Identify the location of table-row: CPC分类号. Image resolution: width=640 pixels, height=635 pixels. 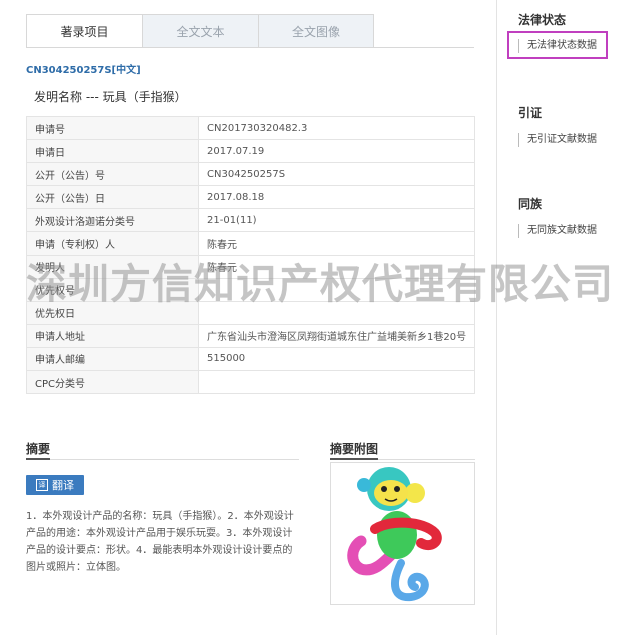
(250, 382).